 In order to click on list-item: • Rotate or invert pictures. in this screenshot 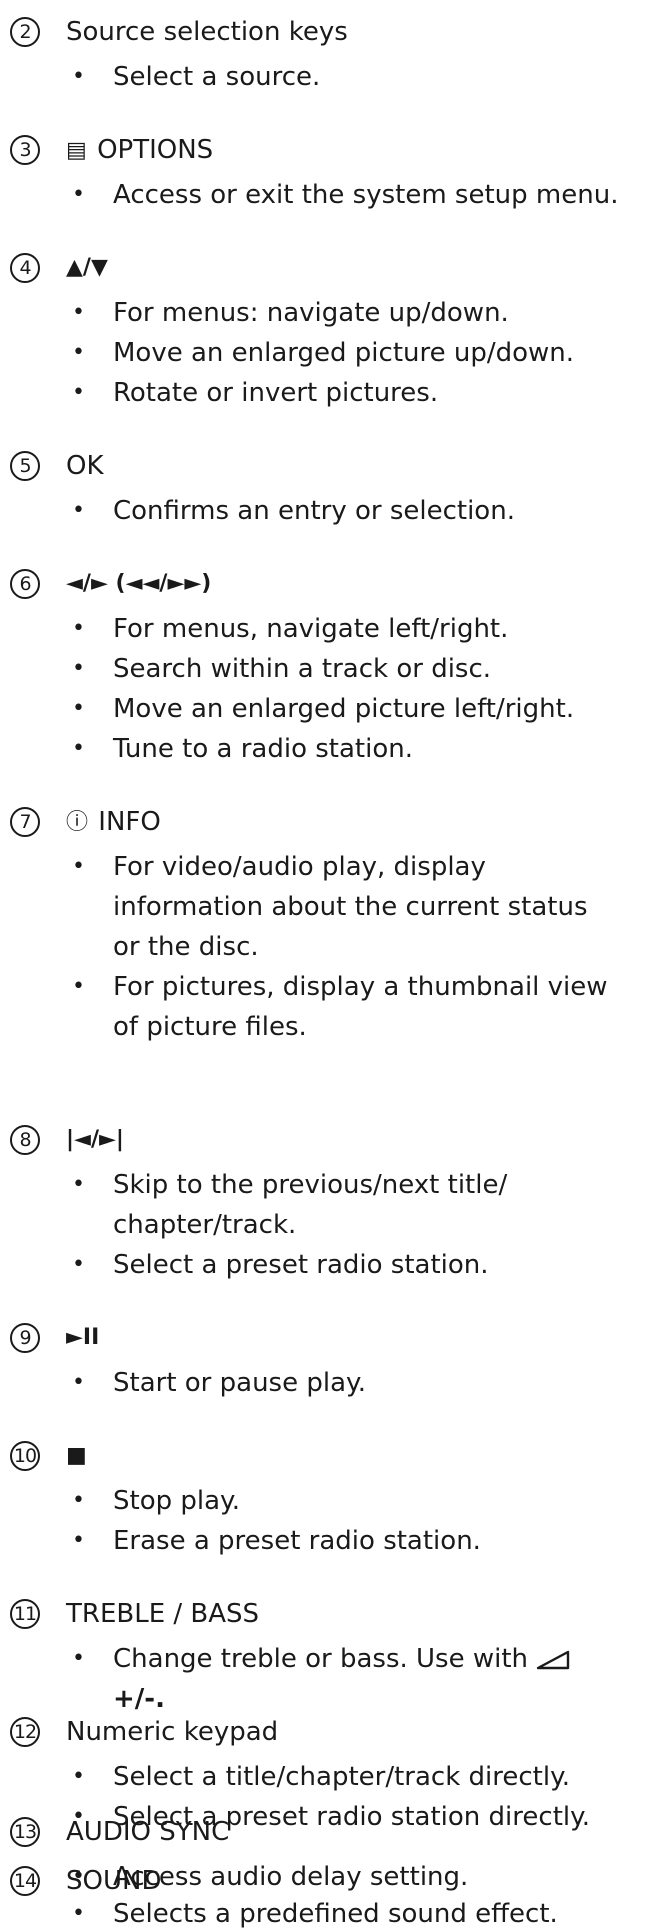, I will do `click(329, 393)`.